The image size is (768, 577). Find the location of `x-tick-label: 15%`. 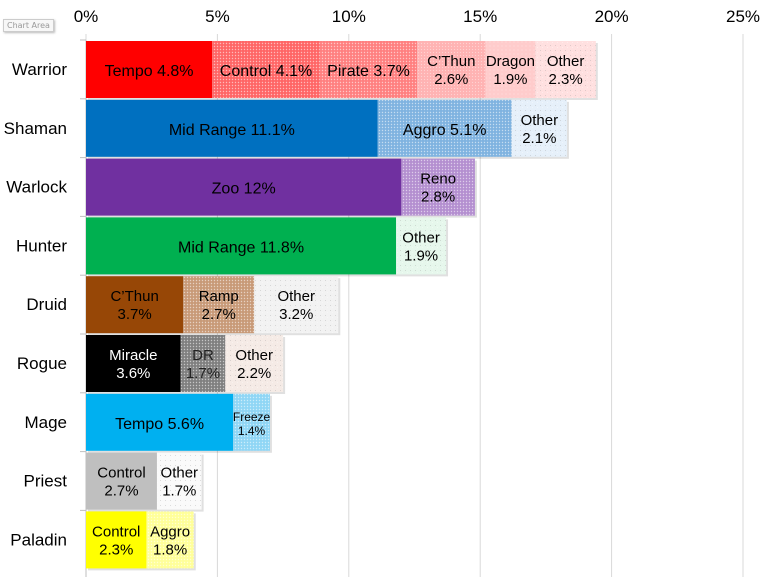

x-tick-label: 15% is located at coordinates (480, 16).